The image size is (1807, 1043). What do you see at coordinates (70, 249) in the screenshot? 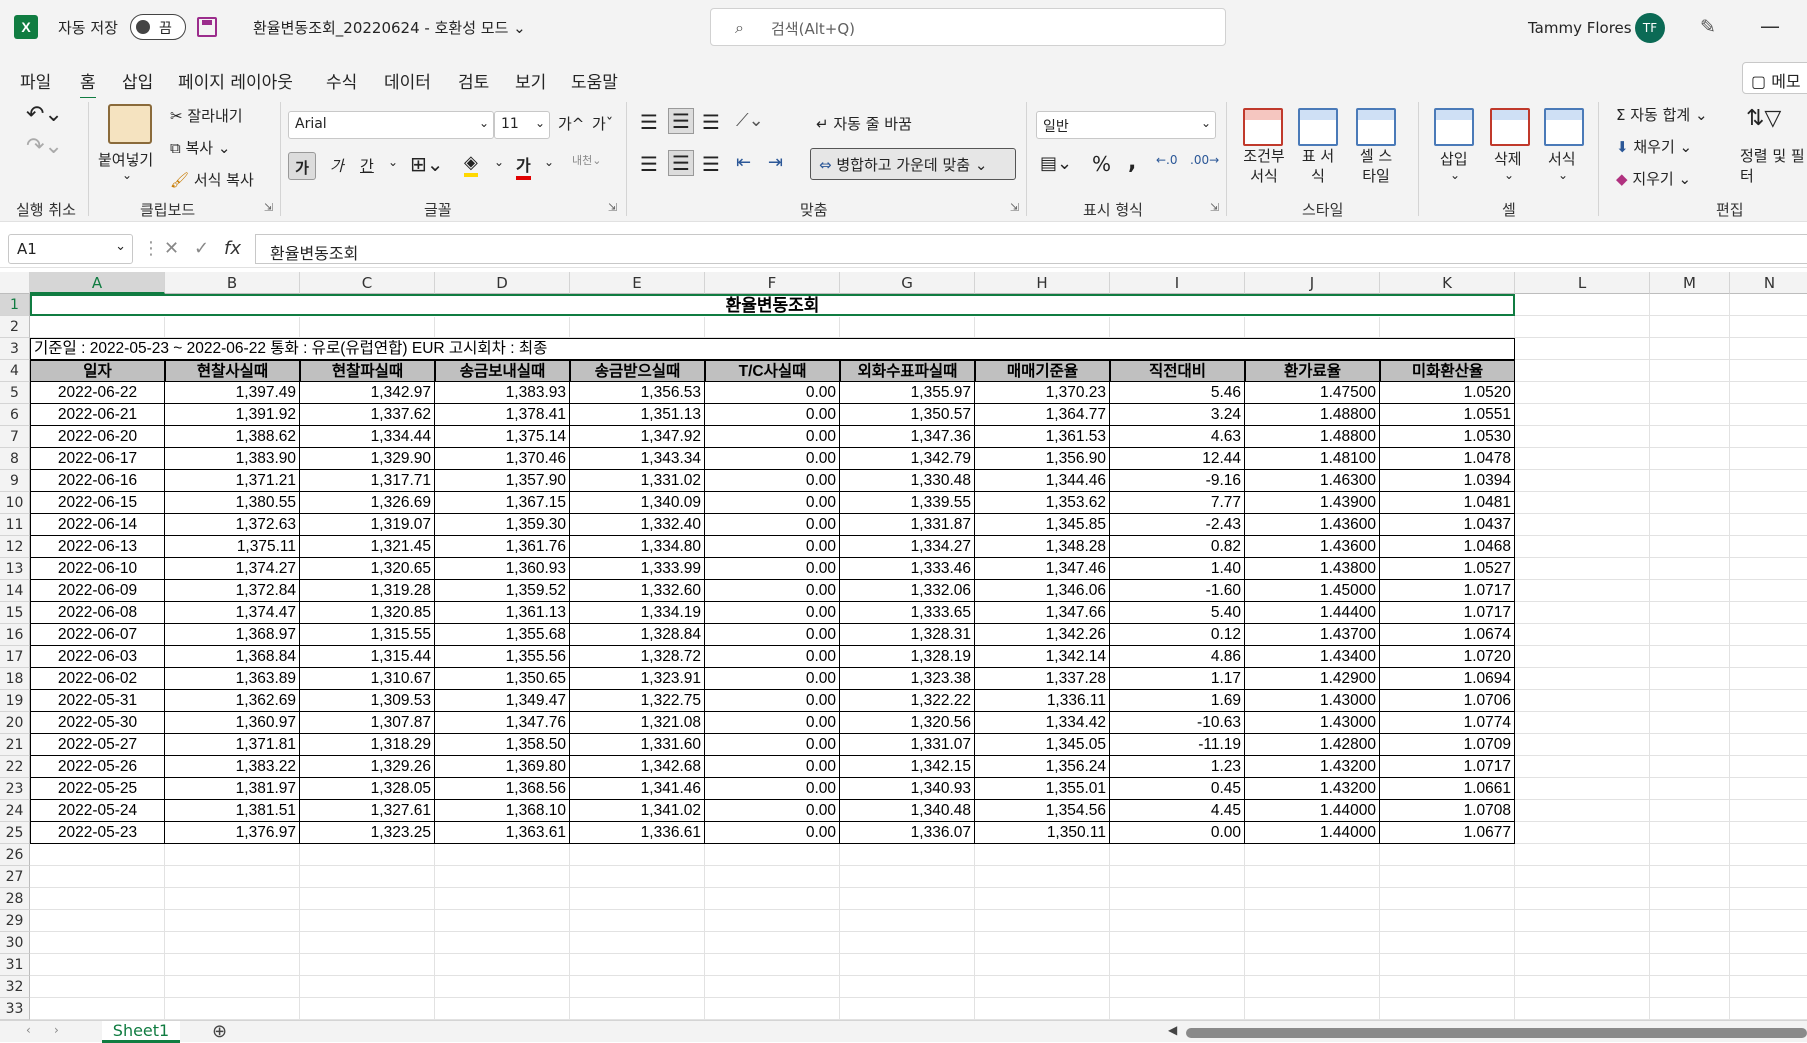
I see `name-box: A1 ⌄` at bounding box center [70, 249].